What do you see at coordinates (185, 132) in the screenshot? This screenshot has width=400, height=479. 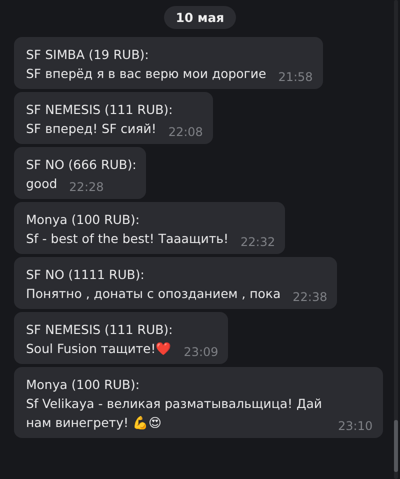 I see `message-time: 22:08` at bounding box center [185, 132].